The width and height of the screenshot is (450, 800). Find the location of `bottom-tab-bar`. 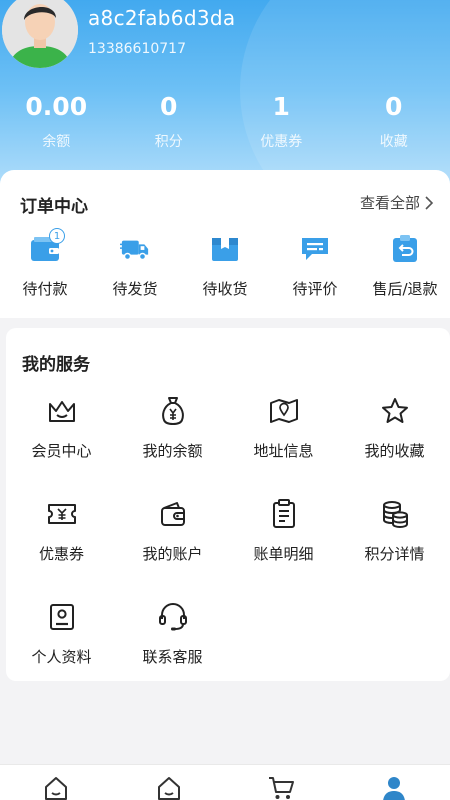

bottom-tab-bar is located at coordinates (225, 782).